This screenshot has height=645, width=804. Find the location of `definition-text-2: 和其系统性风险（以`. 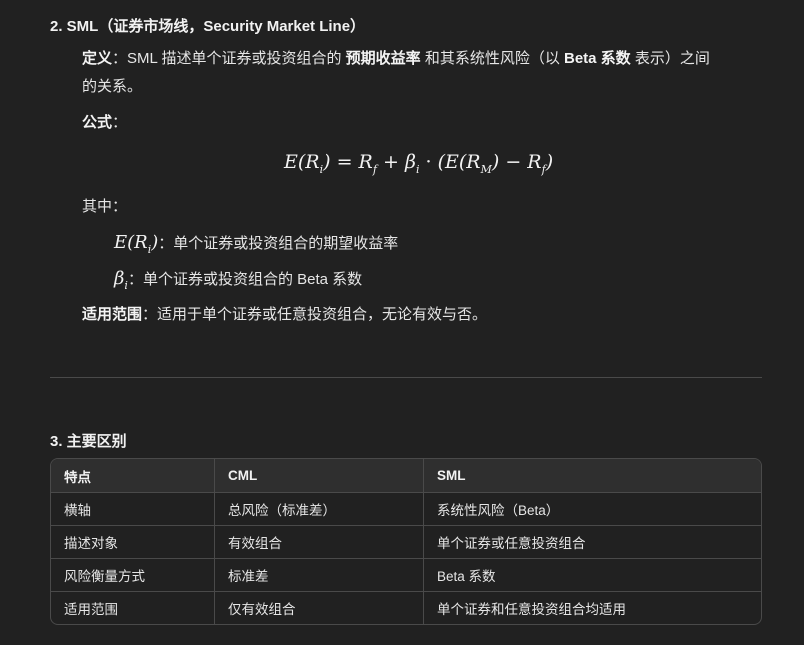

definition-text-2: 和其系统性风险（以 is located at coordinates (492, 58).